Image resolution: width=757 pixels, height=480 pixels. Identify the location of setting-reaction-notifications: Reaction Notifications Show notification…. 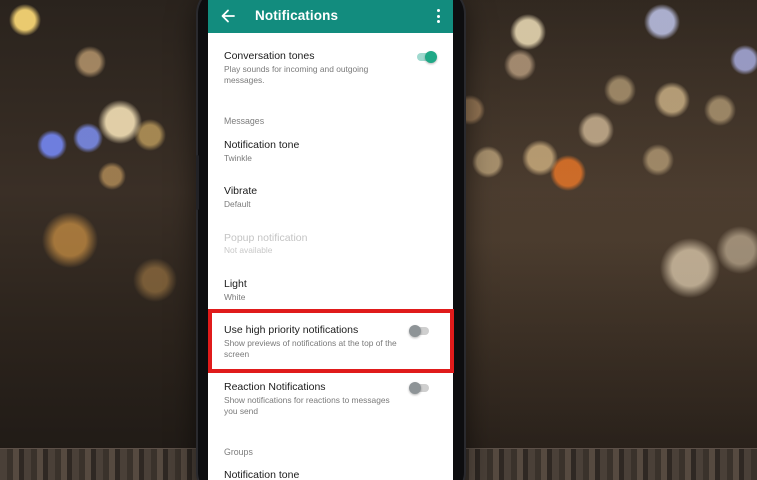
(330, 401).